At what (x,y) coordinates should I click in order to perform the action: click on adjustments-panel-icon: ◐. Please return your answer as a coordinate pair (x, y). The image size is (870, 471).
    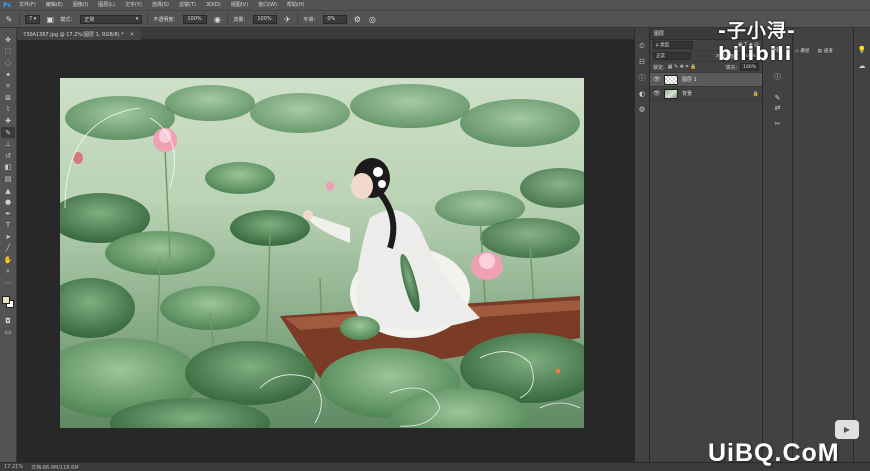
    Looking at the image, I should click on (642, 94).